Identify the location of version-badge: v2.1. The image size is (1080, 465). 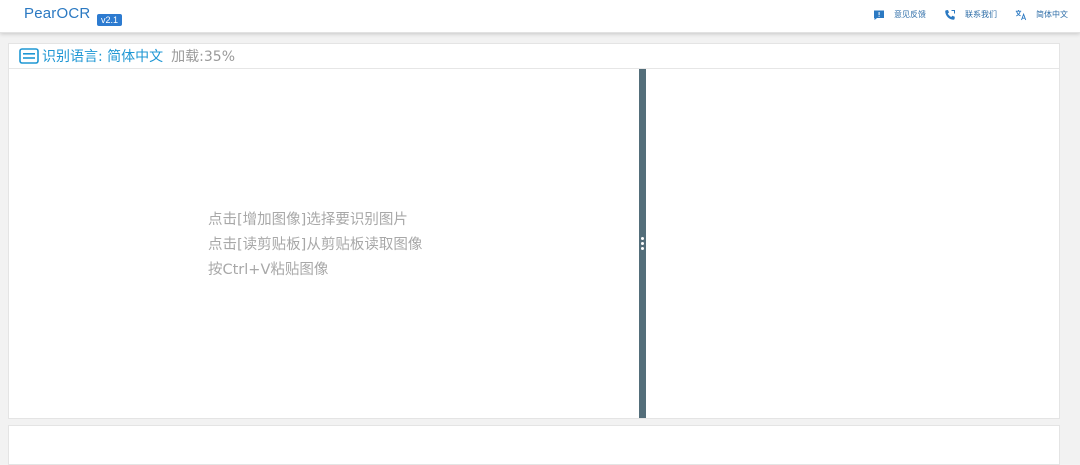
(110, 20).